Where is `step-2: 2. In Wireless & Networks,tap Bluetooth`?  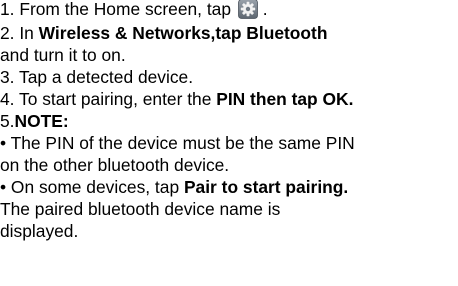
step-2: 2. In Wireless & Networks,tap Bluetooth is located at coordinates (163, 33).